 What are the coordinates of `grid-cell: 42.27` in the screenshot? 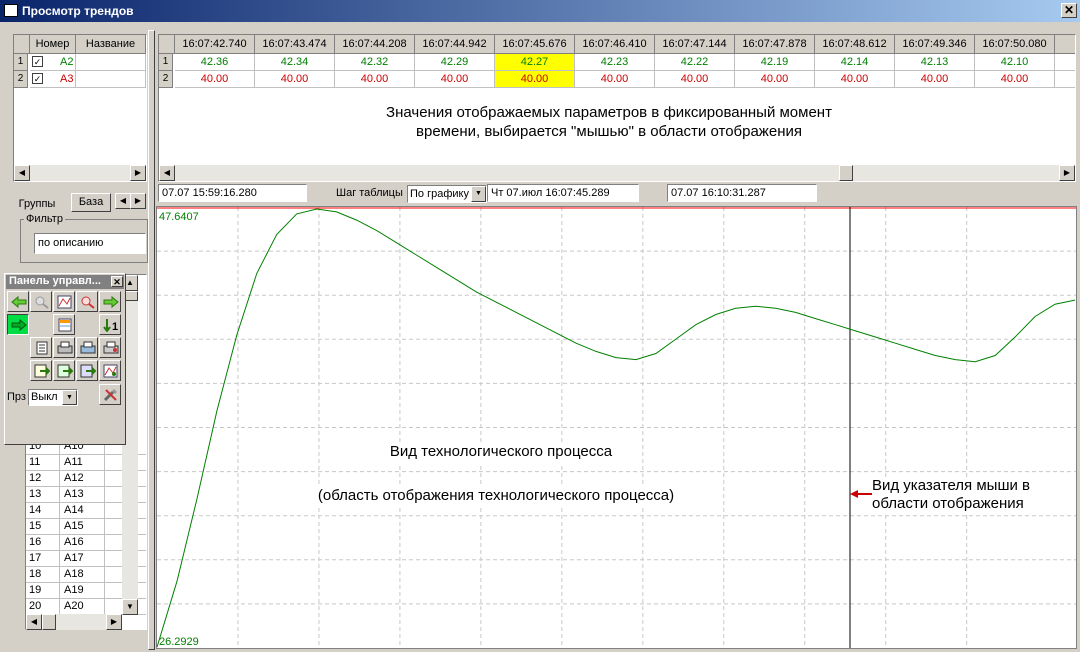 It's located at (535, 62).